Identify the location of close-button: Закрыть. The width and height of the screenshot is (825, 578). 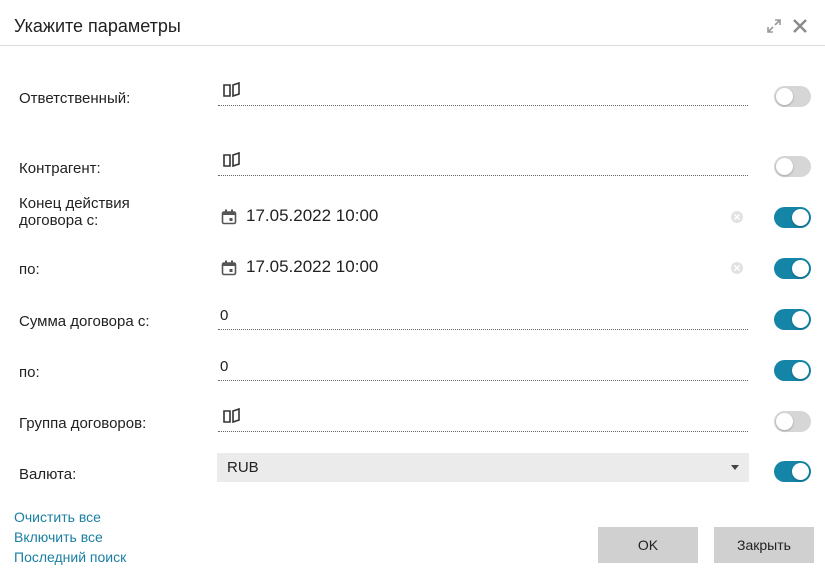
(764, 545).